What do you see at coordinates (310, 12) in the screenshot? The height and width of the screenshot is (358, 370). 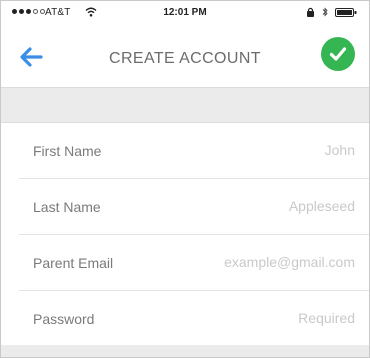 I see `rotation-lock-icon` at bounding box center [310, 12].